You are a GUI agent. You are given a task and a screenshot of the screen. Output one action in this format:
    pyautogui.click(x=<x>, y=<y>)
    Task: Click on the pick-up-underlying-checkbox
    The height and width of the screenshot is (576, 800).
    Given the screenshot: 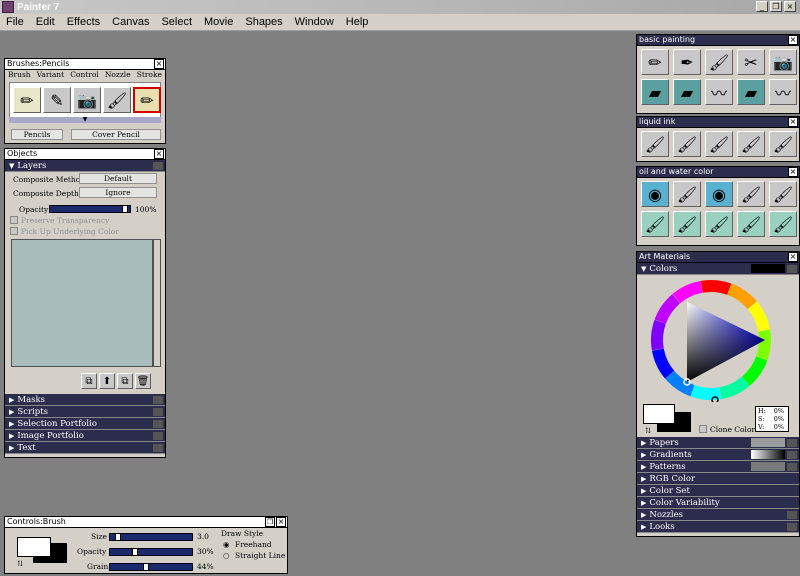 What is the action you would take?
    pyautogui.click(x=14, y=231)
    